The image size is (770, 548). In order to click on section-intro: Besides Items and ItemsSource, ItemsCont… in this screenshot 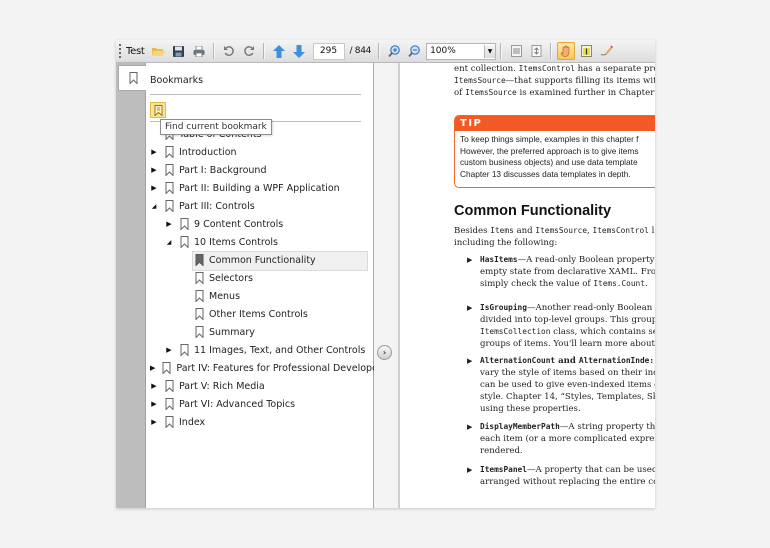, I will do `click(554, 237)`.